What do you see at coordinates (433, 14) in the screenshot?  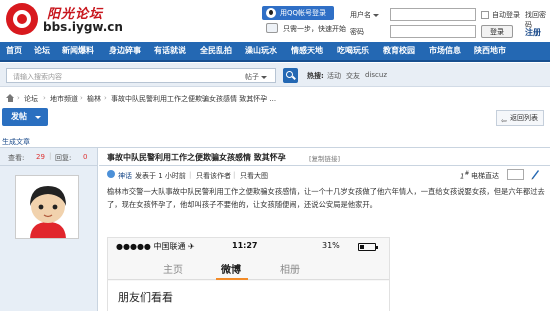 I see `username-input` at bounding box center [433, 14].